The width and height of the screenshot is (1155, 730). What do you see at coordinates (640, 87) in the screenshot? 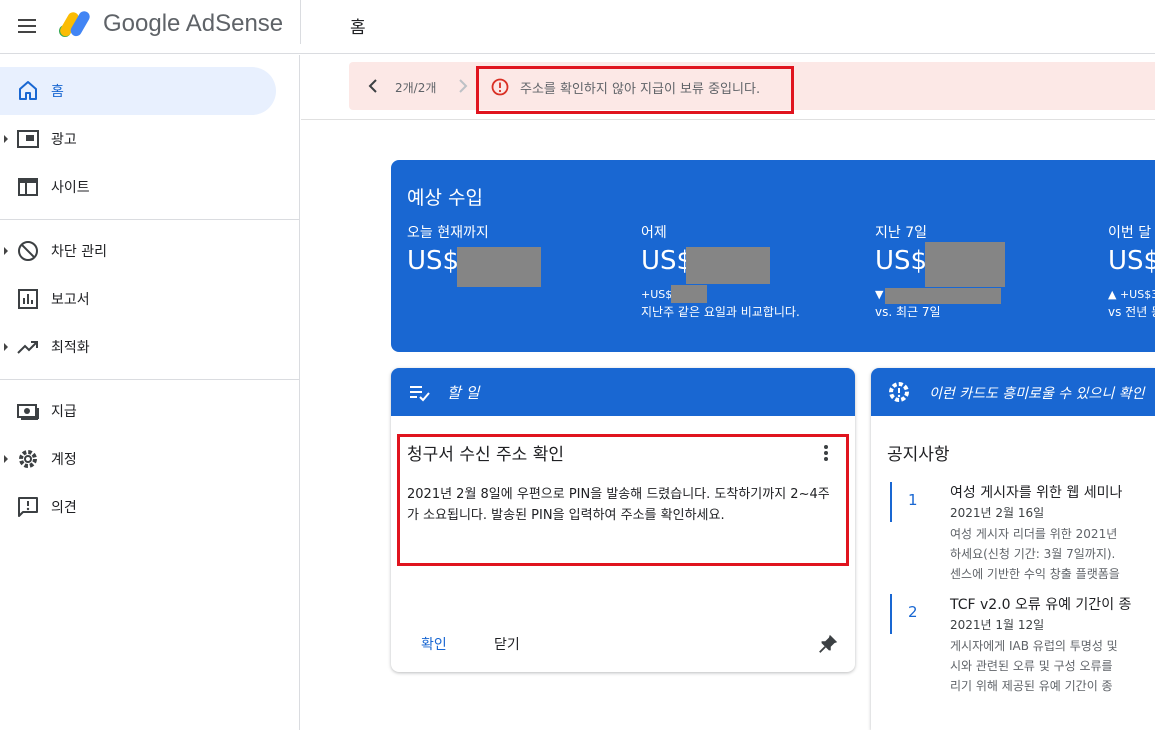
I see `alert-message: 주소를 확인하지 않아 지급이 보류 중입니다.` at bounding box center [640, 87].